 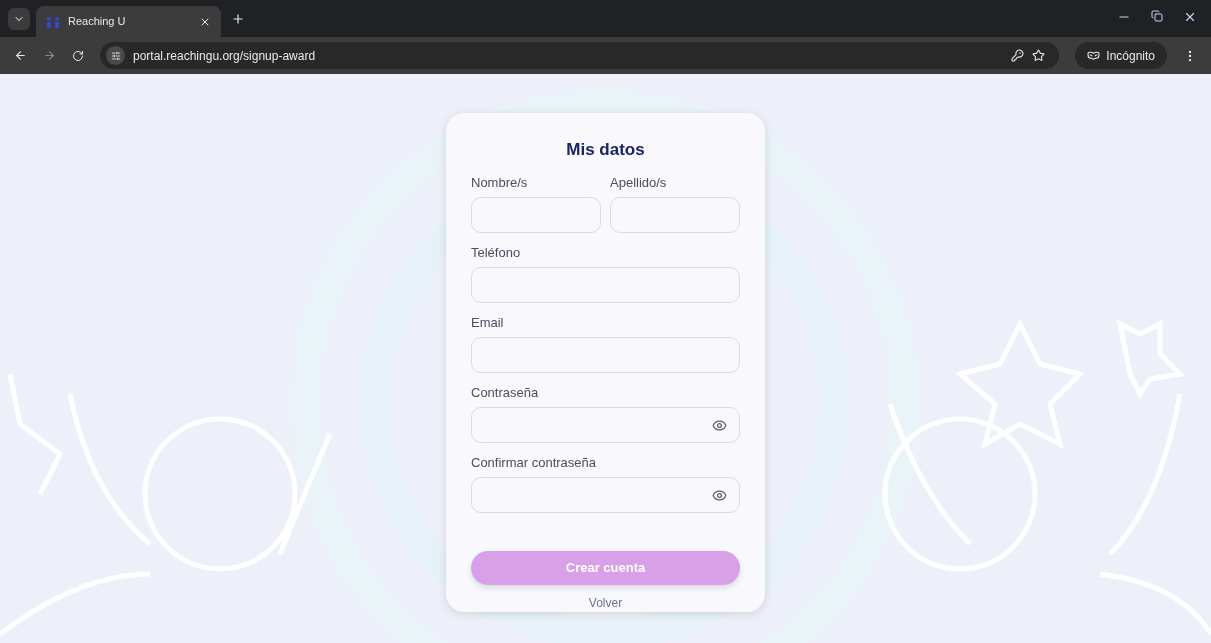 What do you see at coordinates (78, 55) in the screenshot?
I see `reload-icon` at bounding box center [78, 55].